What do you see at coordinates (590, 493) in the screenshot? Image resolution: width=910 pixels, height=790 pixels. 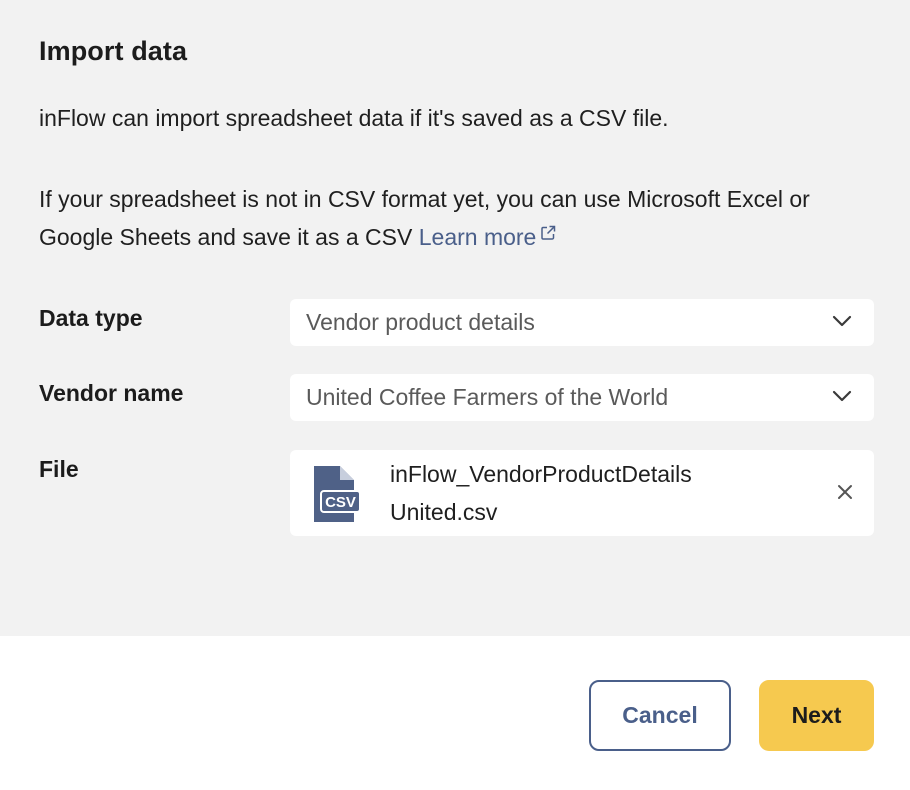 I see `file-name: inFlow_VendorProductDetails United.csv` at bounding box center [590, 493].